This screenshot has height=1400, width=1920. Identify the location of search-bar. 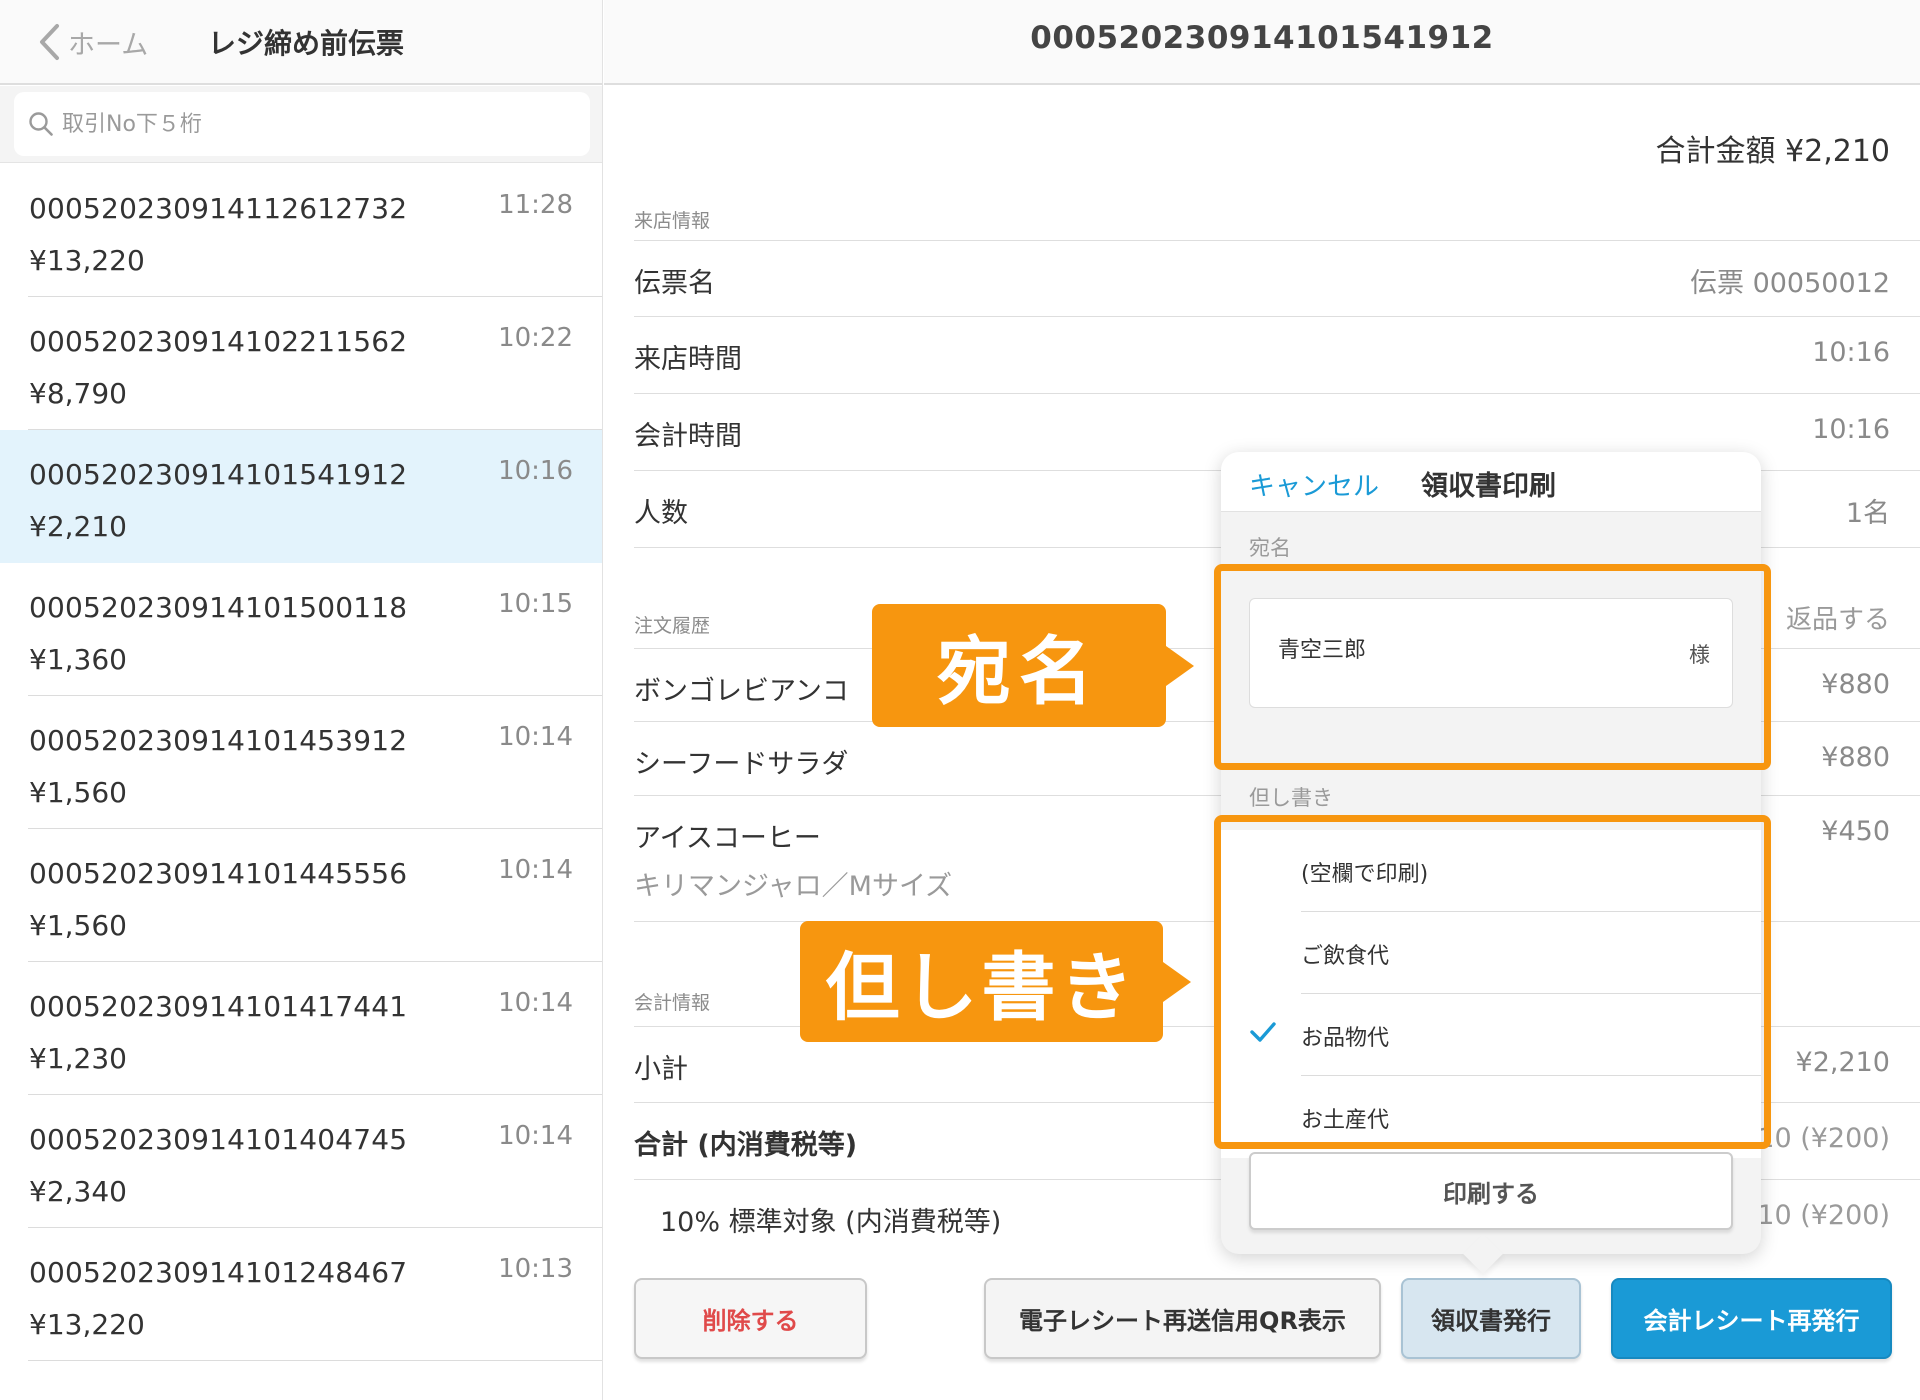
(301, 124).